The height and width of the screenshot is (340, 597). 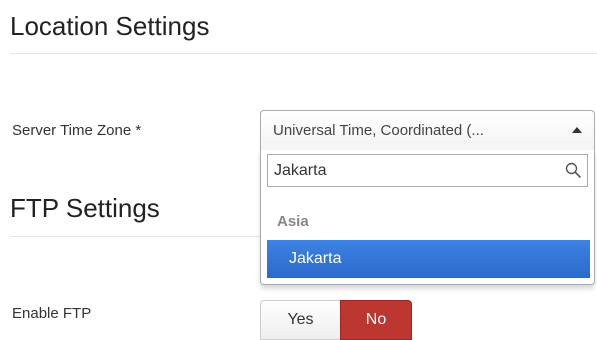 I want to click on enable-ftp-no-button: No, so click(x=376, y=320).